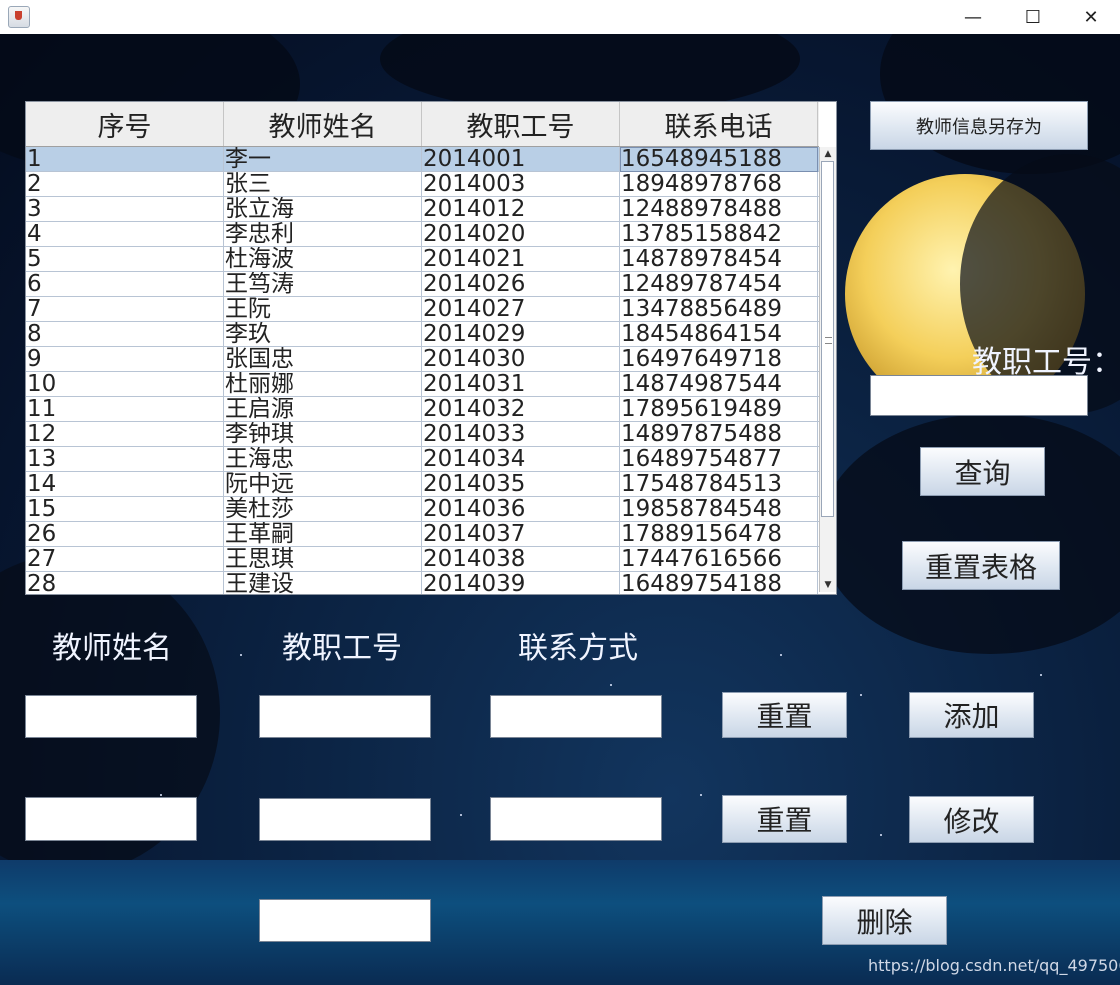 Image resolution: width=1120 pixels, height=985 pixels. I want to click on column-header-staff-no: 教职工号, so click(521, 124).